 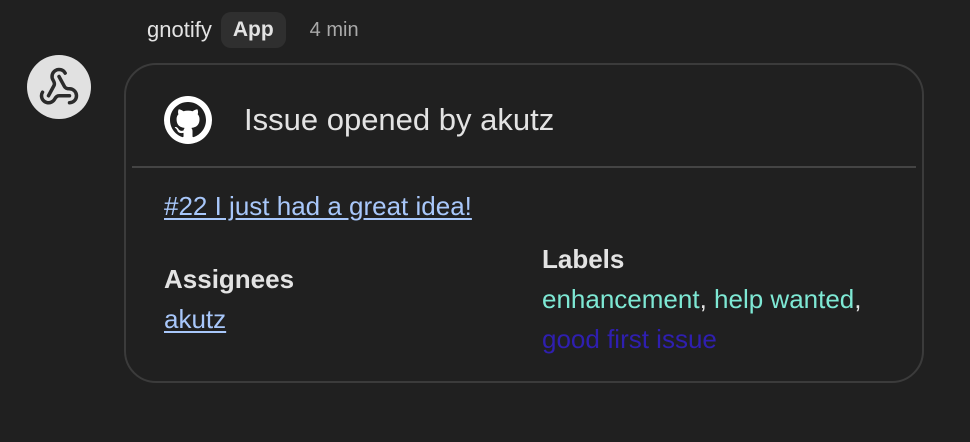 I want to click on assignees-heading: Assignees, so click(x=229, y=279).